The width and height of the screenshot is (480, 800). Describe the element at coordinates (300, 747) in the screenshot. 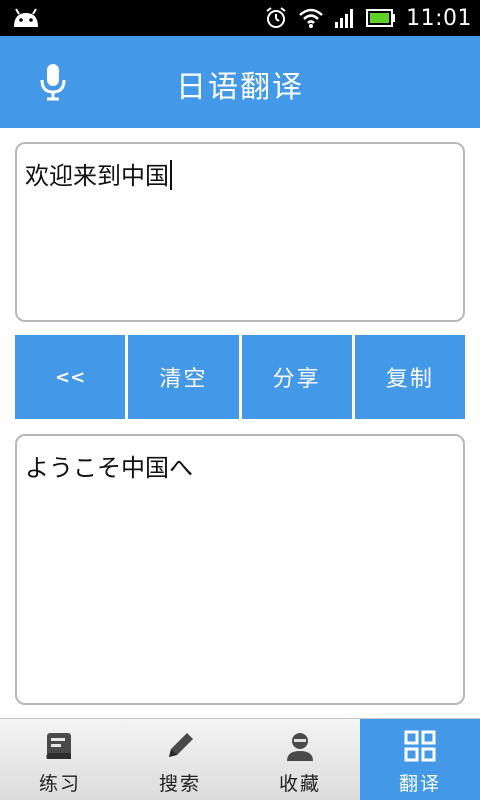

I see `user-icon` at that location.